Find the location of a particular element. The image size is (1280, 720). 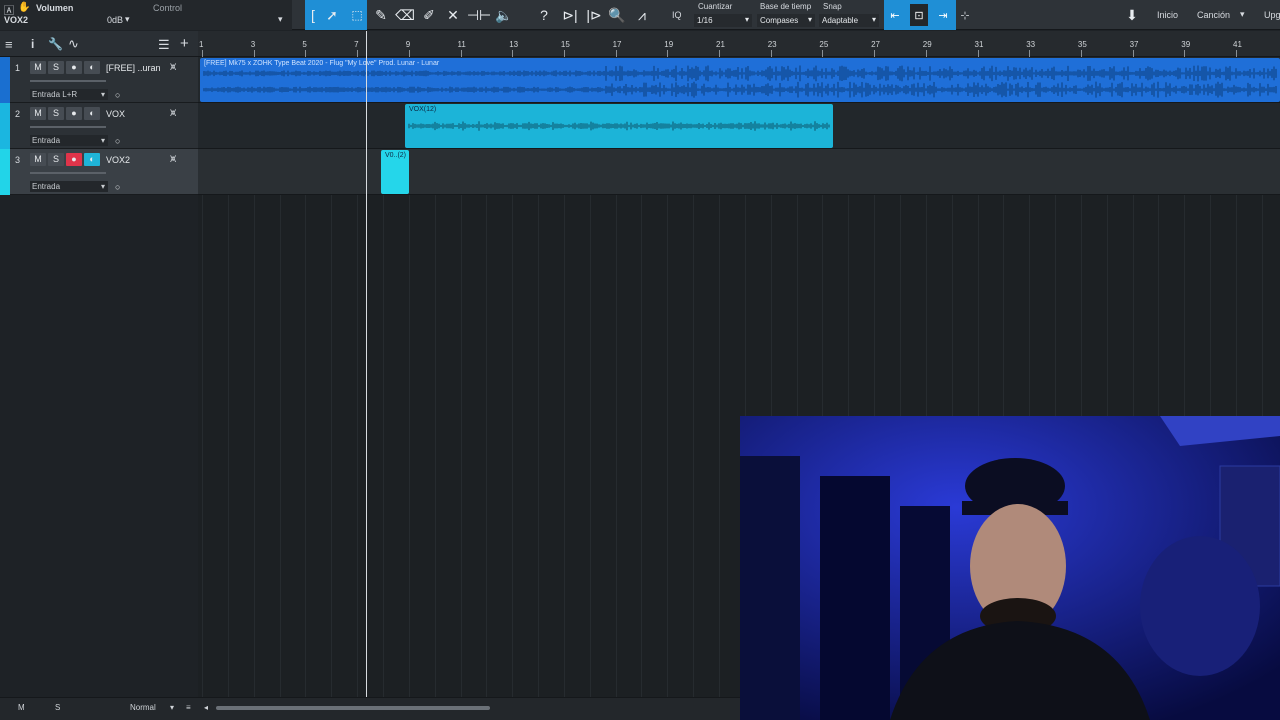

mute-all-button: M is located at coordinates (21, 707).